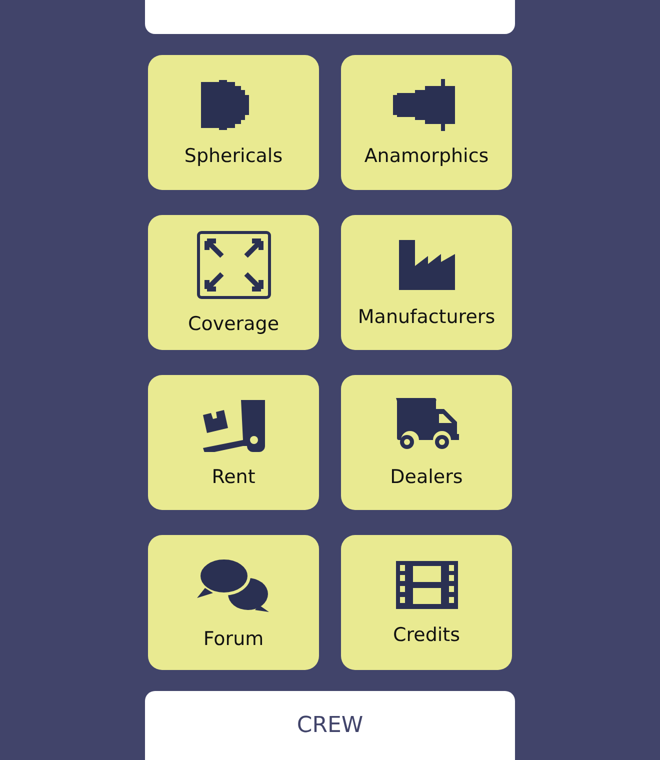 Image resolution: width=660 pixels, height=760 pixels. I want to click on film-icon, so click(426, 585).